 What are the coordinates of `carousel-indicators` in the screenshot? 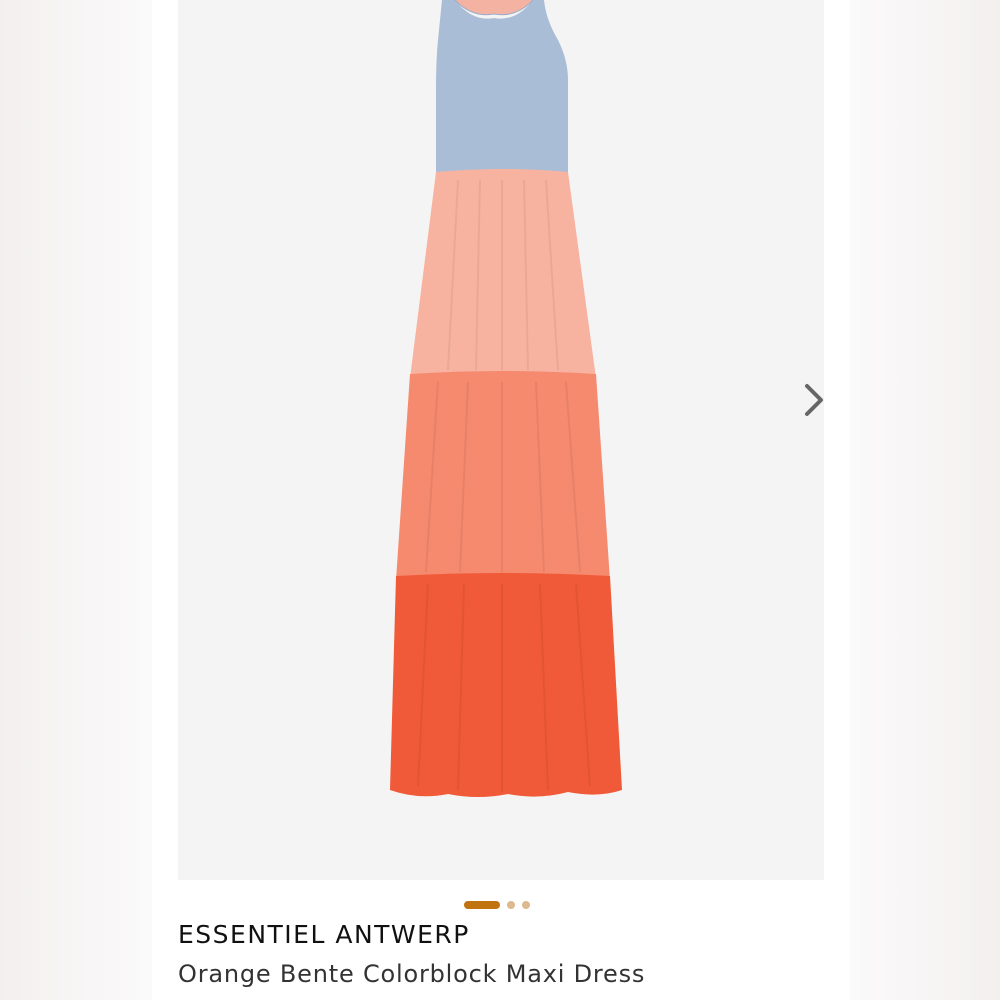 It's located at (497, 905).